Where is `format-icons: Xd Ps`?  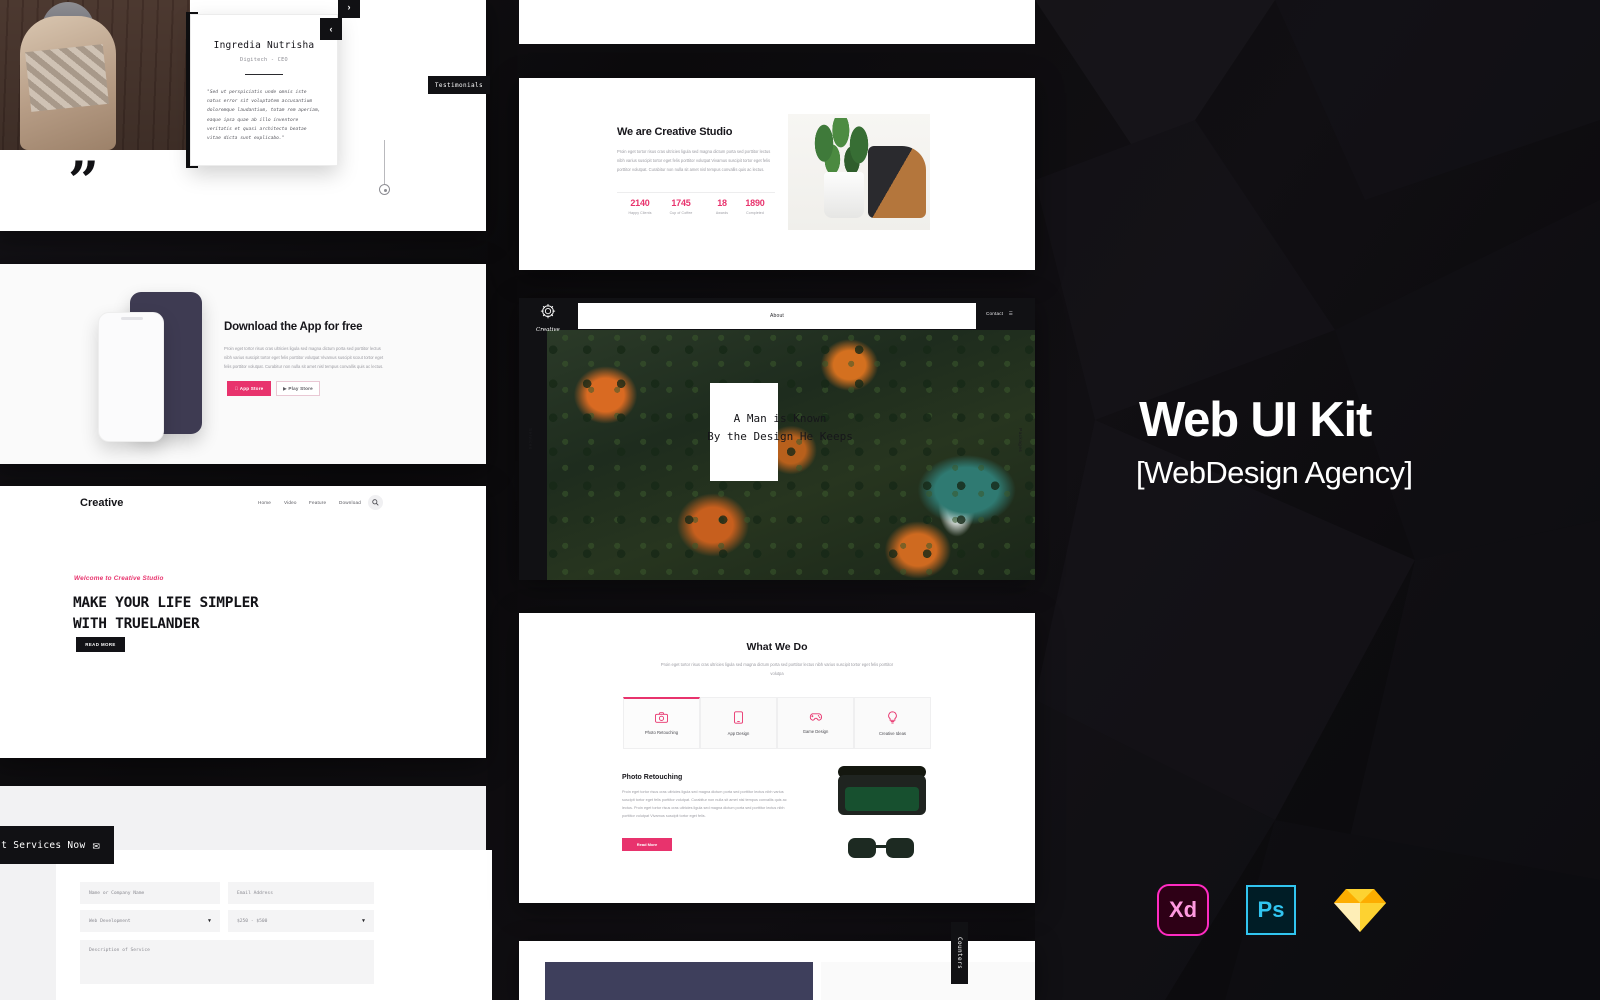 format-icons: Xd Ps is located at coordinates (1272, 910).